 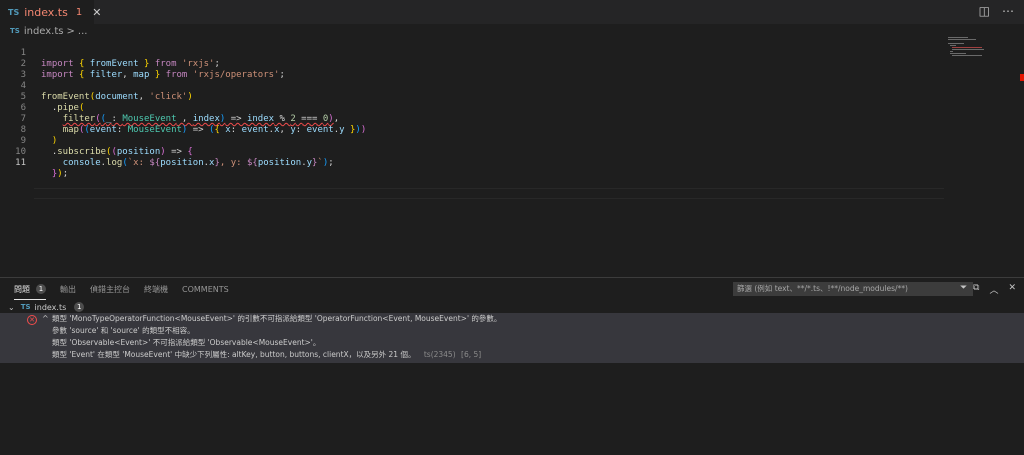 What do you see at coordinates (976, 289) in the screenshot?
I see `collapse-all-icon: ⧉` at bounding box center [976, 289].